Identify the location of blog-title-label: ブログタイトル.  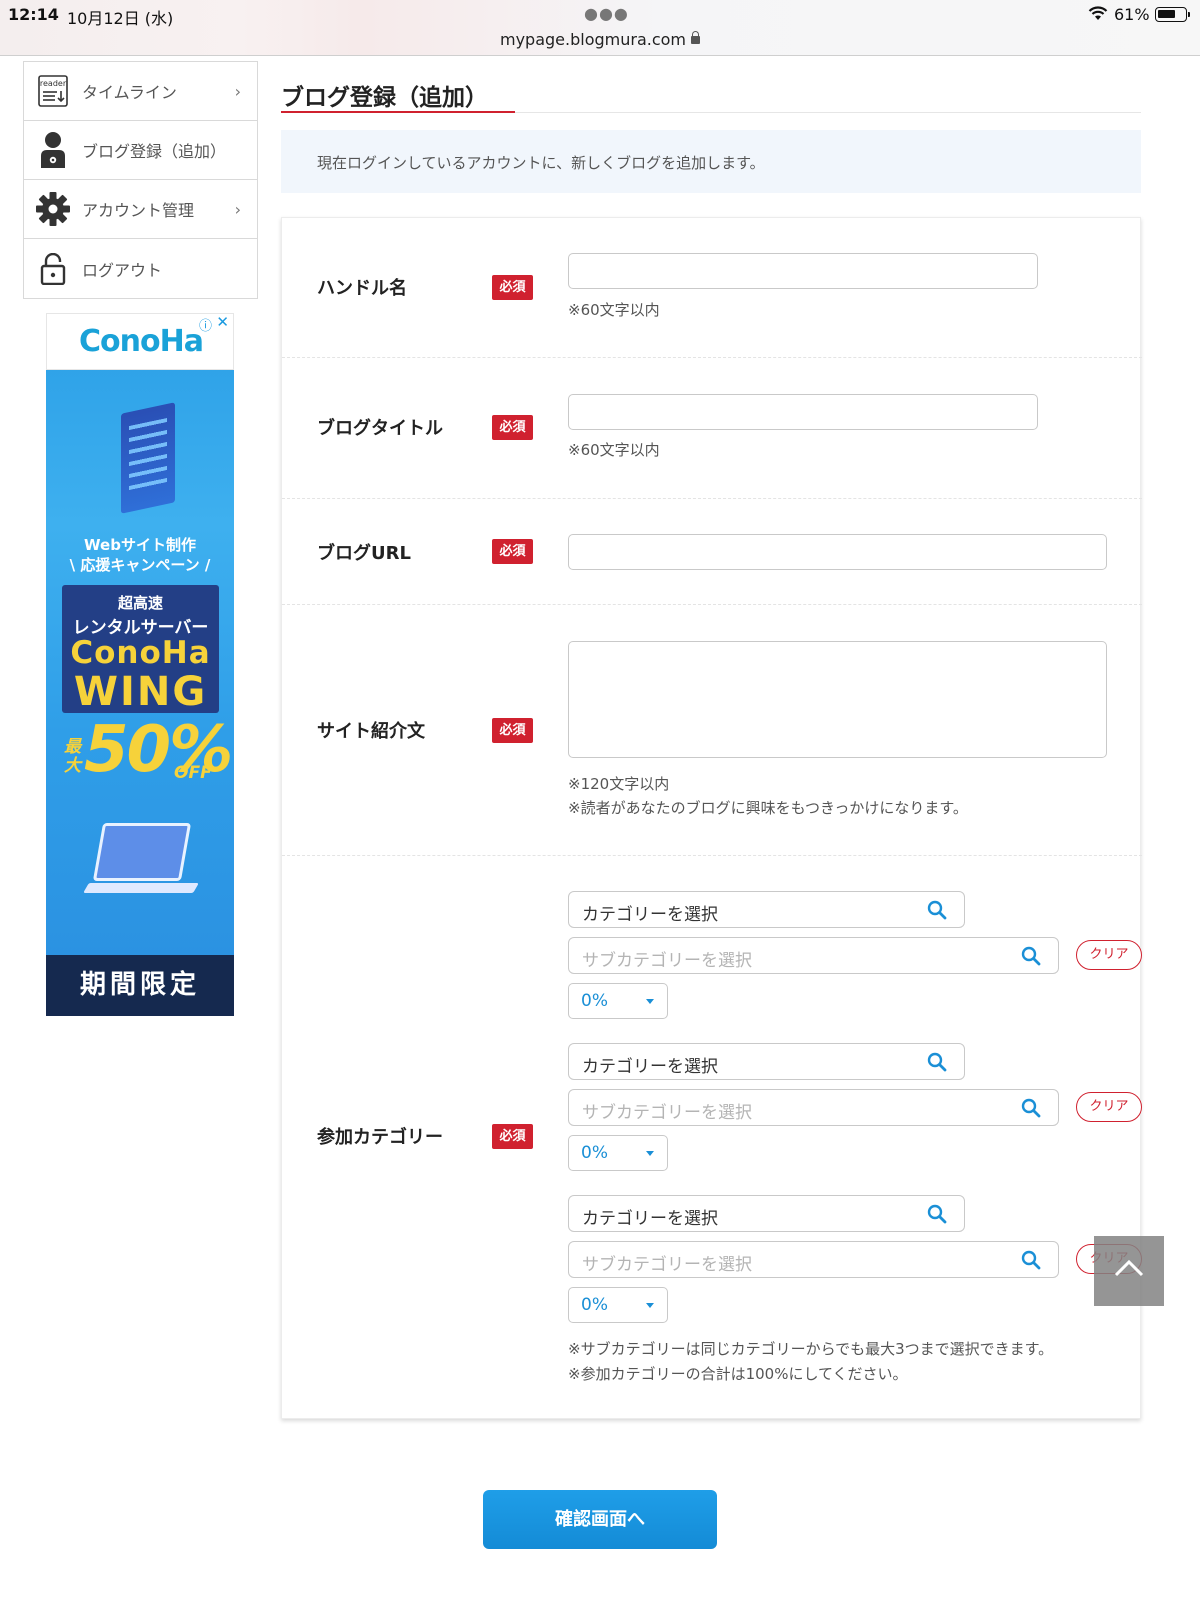
(380, 428).